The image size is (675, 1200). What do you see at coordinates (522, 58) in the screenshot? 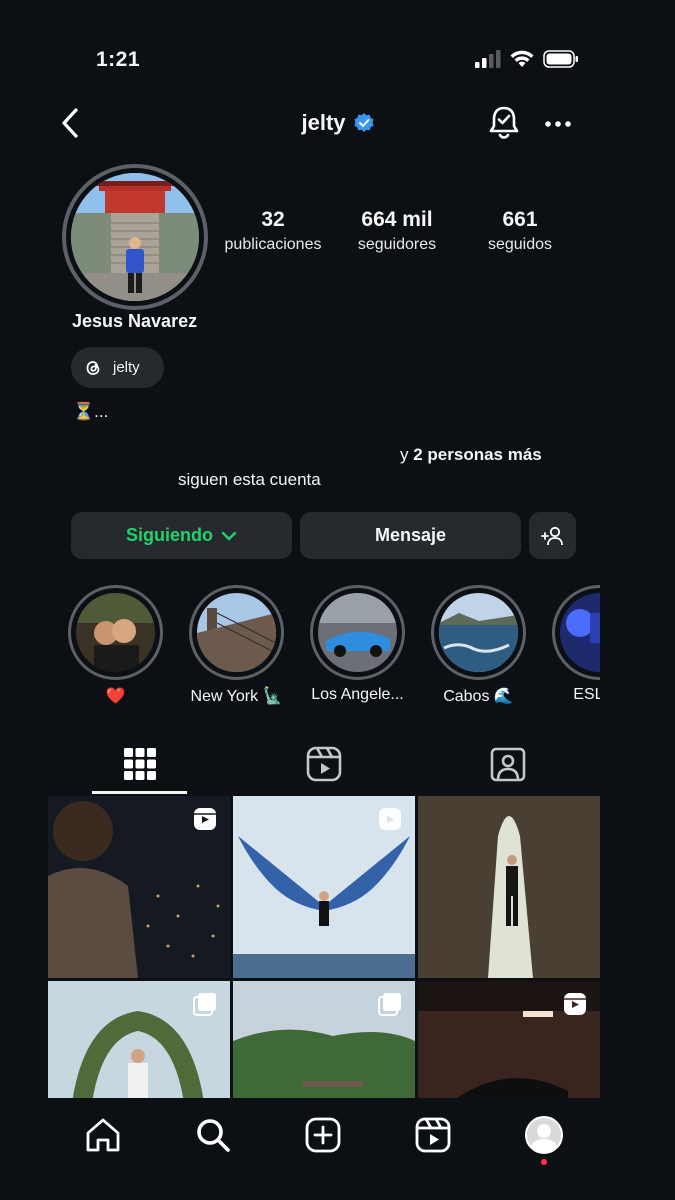
I see `wifi-icon` at bounding box center [522, 58].